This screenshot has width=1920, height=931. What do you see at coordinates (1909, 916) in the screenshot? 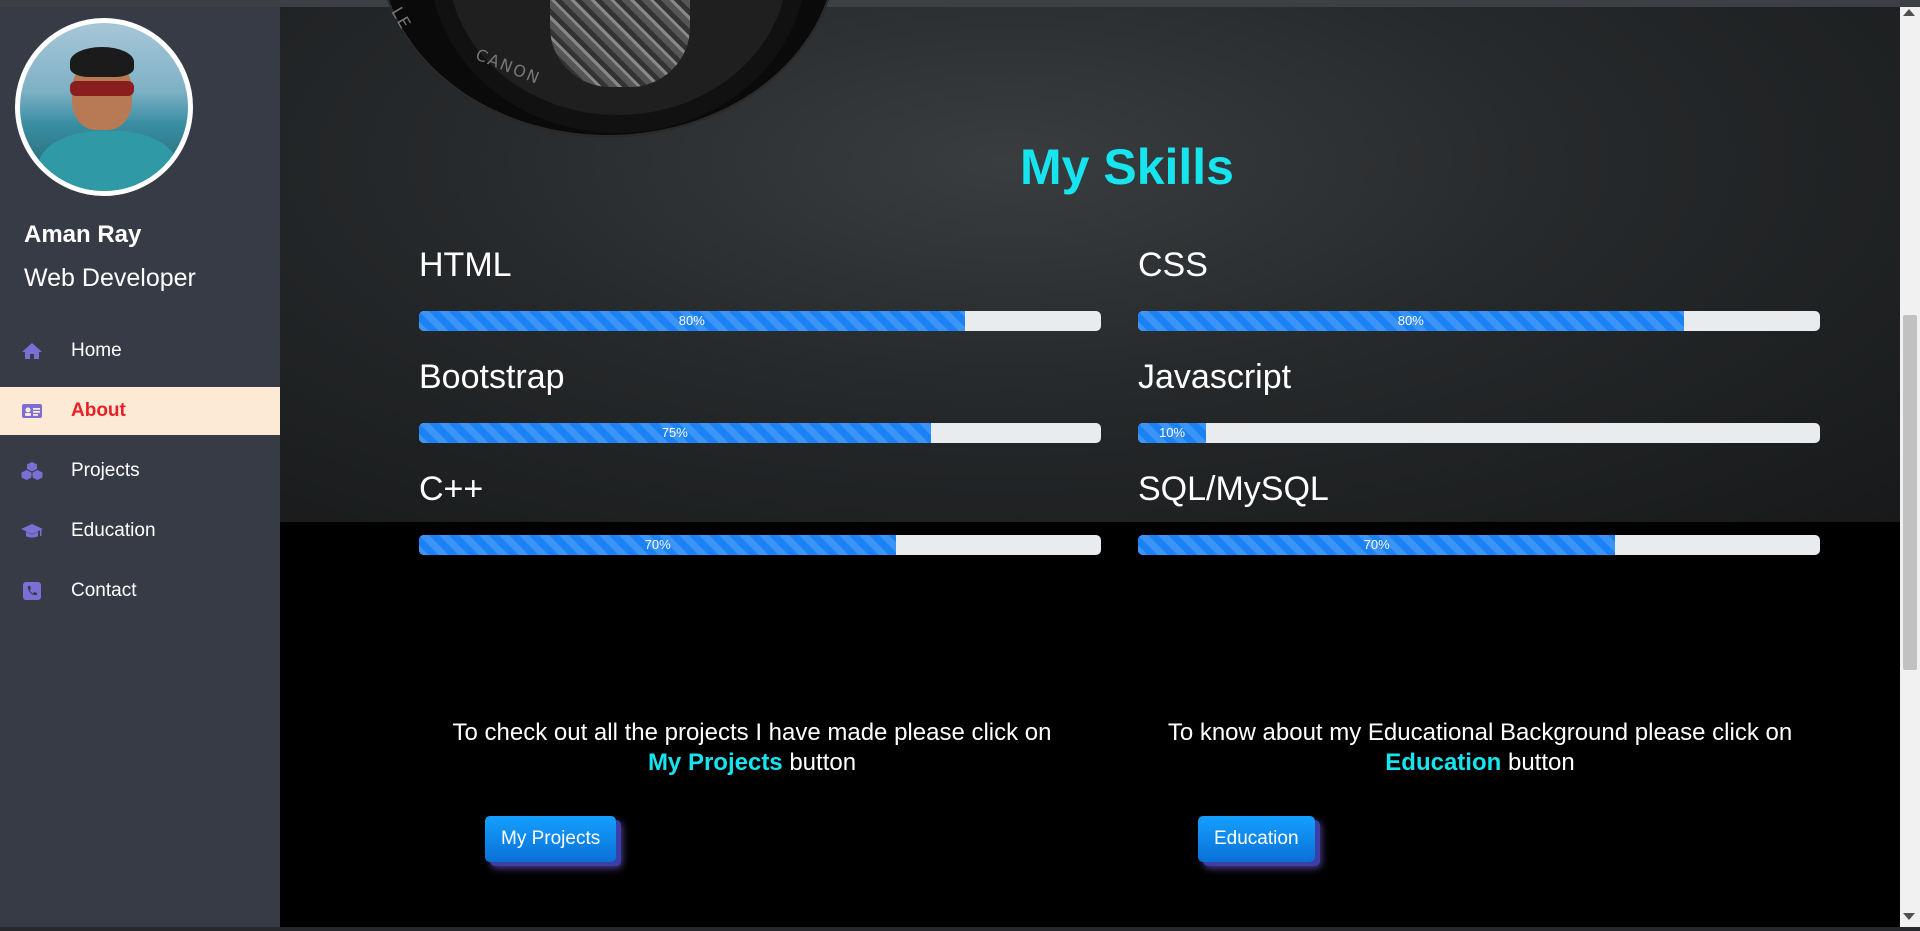
I see `scroll-down-arrow-icon` at bounding box center [1909, 916].